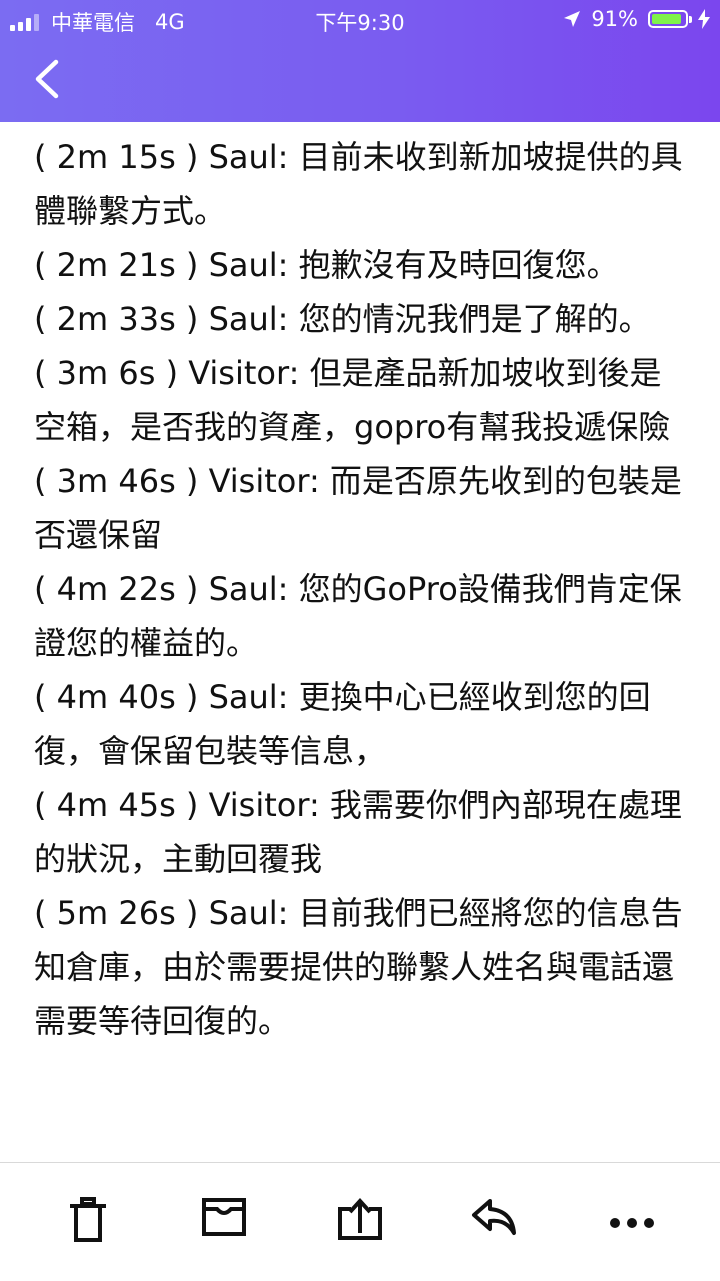  What do you see at coordinates (360, 23) in the screenshot?
I see `clock: 下午9:30` at bounding box center [360, 23].